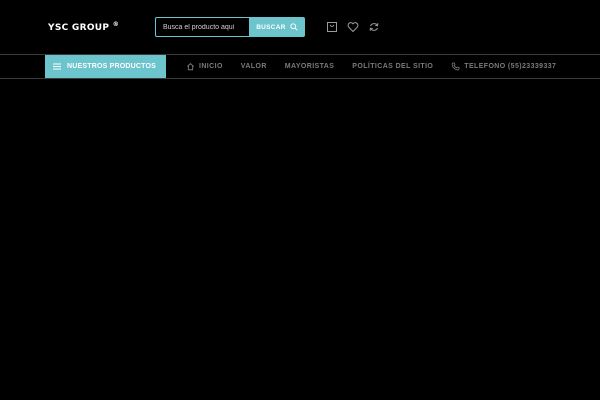 The height and width of the screenshot is (400, 600). I want to click on home-icon, so click(190, 67).